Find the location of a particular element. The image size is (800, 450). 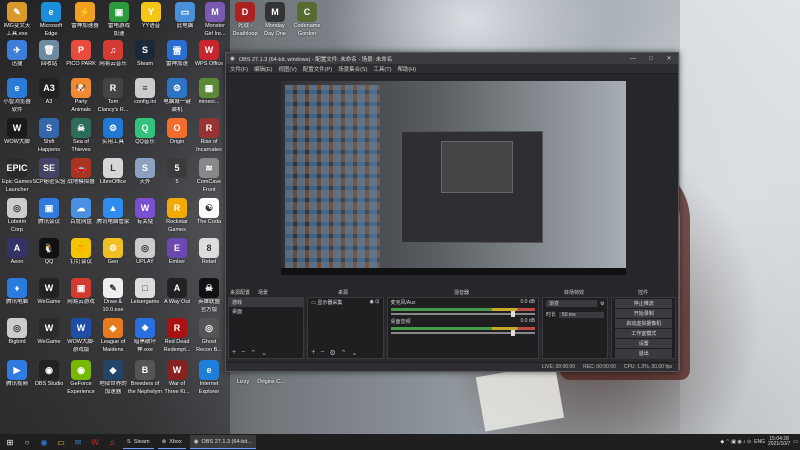

desktop-icon: e Microsoft Edge is located at coordinates (51, 19).